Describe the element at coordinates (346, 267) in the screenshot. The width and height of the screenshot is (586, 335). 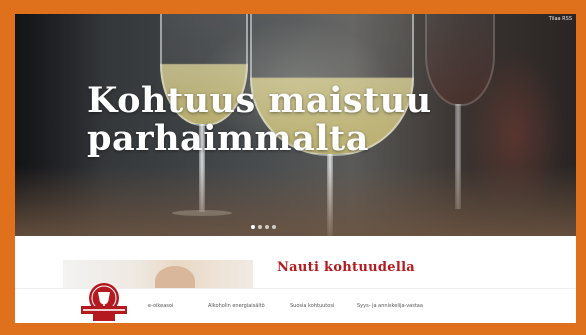
I see `section-title: Nauti kohtuudella` at that location.